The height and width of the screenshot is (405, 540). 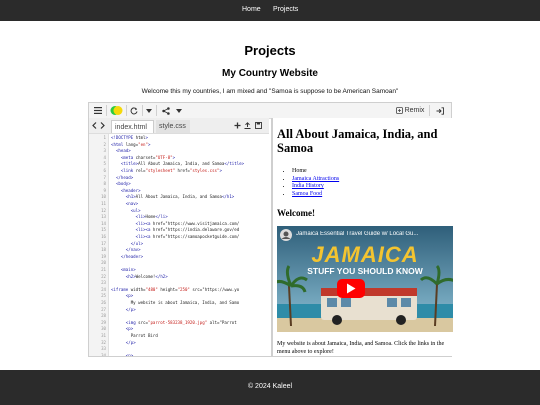 I want to click on chevron-right-icon, so click(x=102, y=125).